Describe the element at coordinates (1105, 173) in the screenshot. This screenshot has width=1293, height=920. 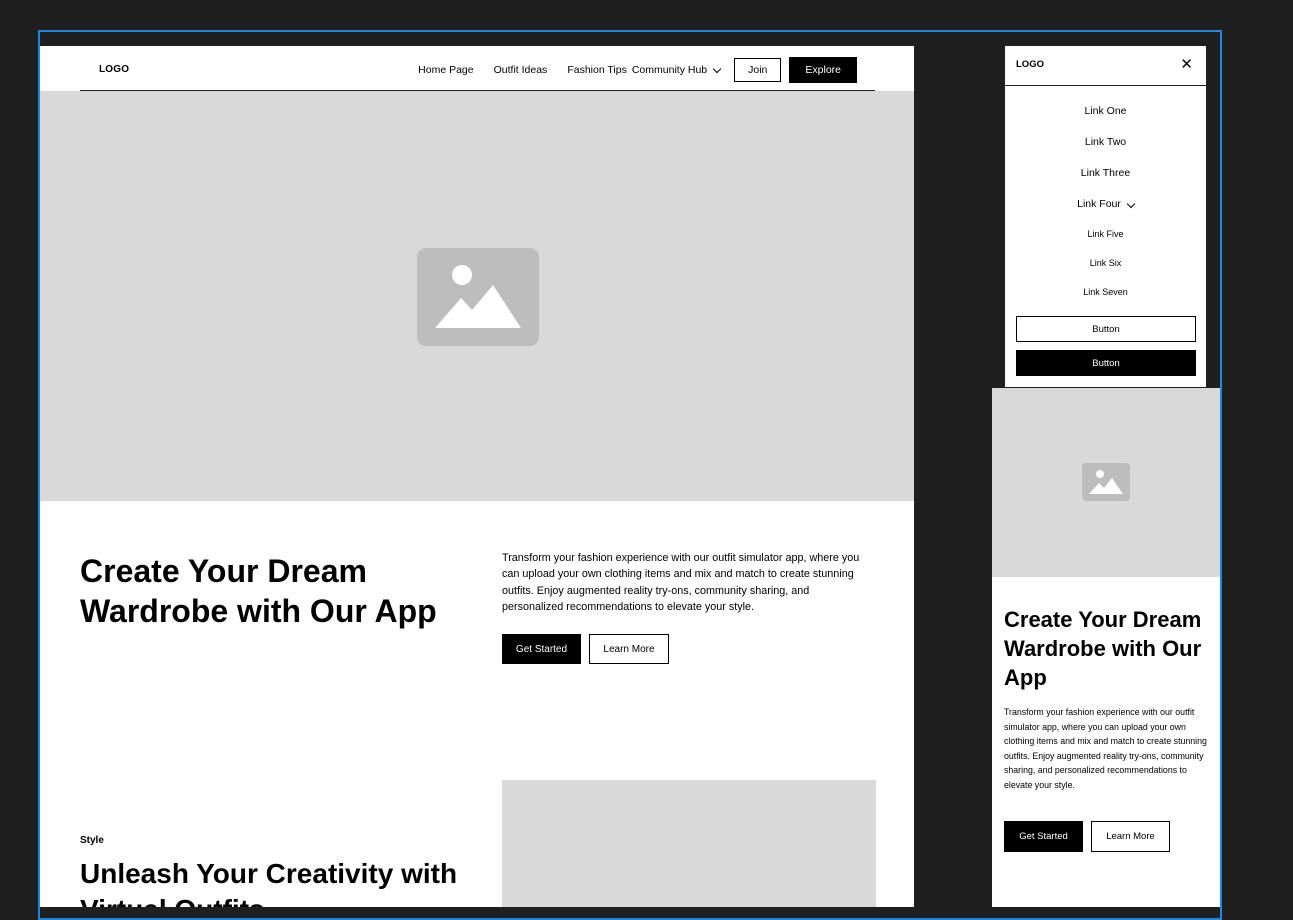
I see `mobile-link-three: Link Three` at that location.